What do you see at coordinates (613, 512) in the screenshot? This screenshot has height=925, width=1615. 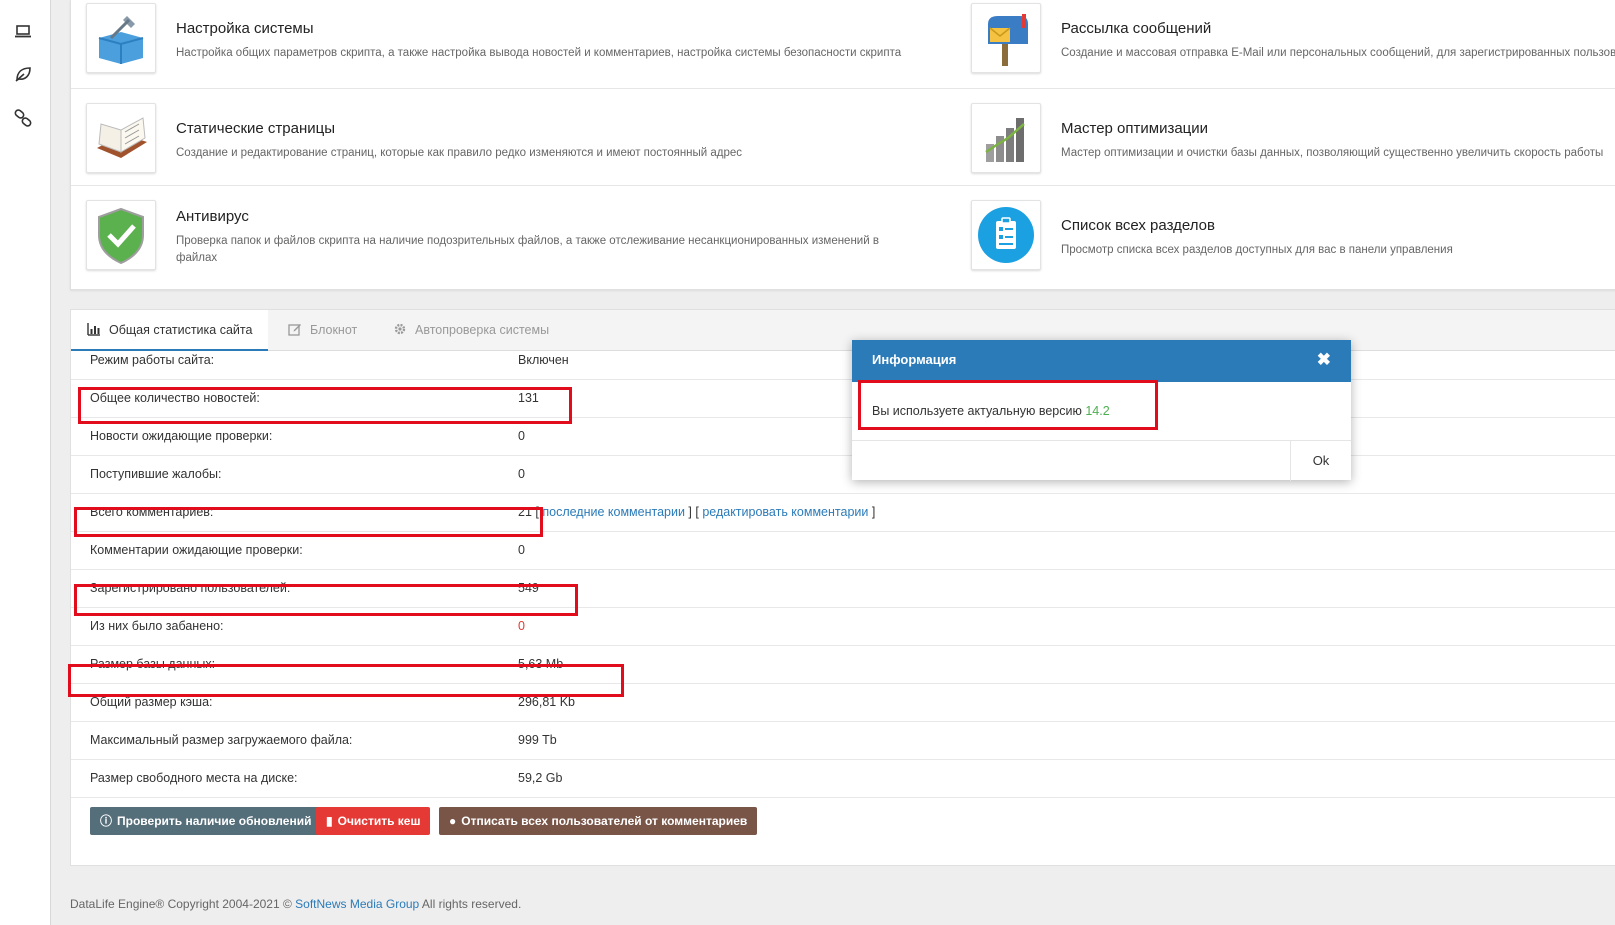 I see `last-comments-link: последние комментарии` at bounding box center [613, 512].